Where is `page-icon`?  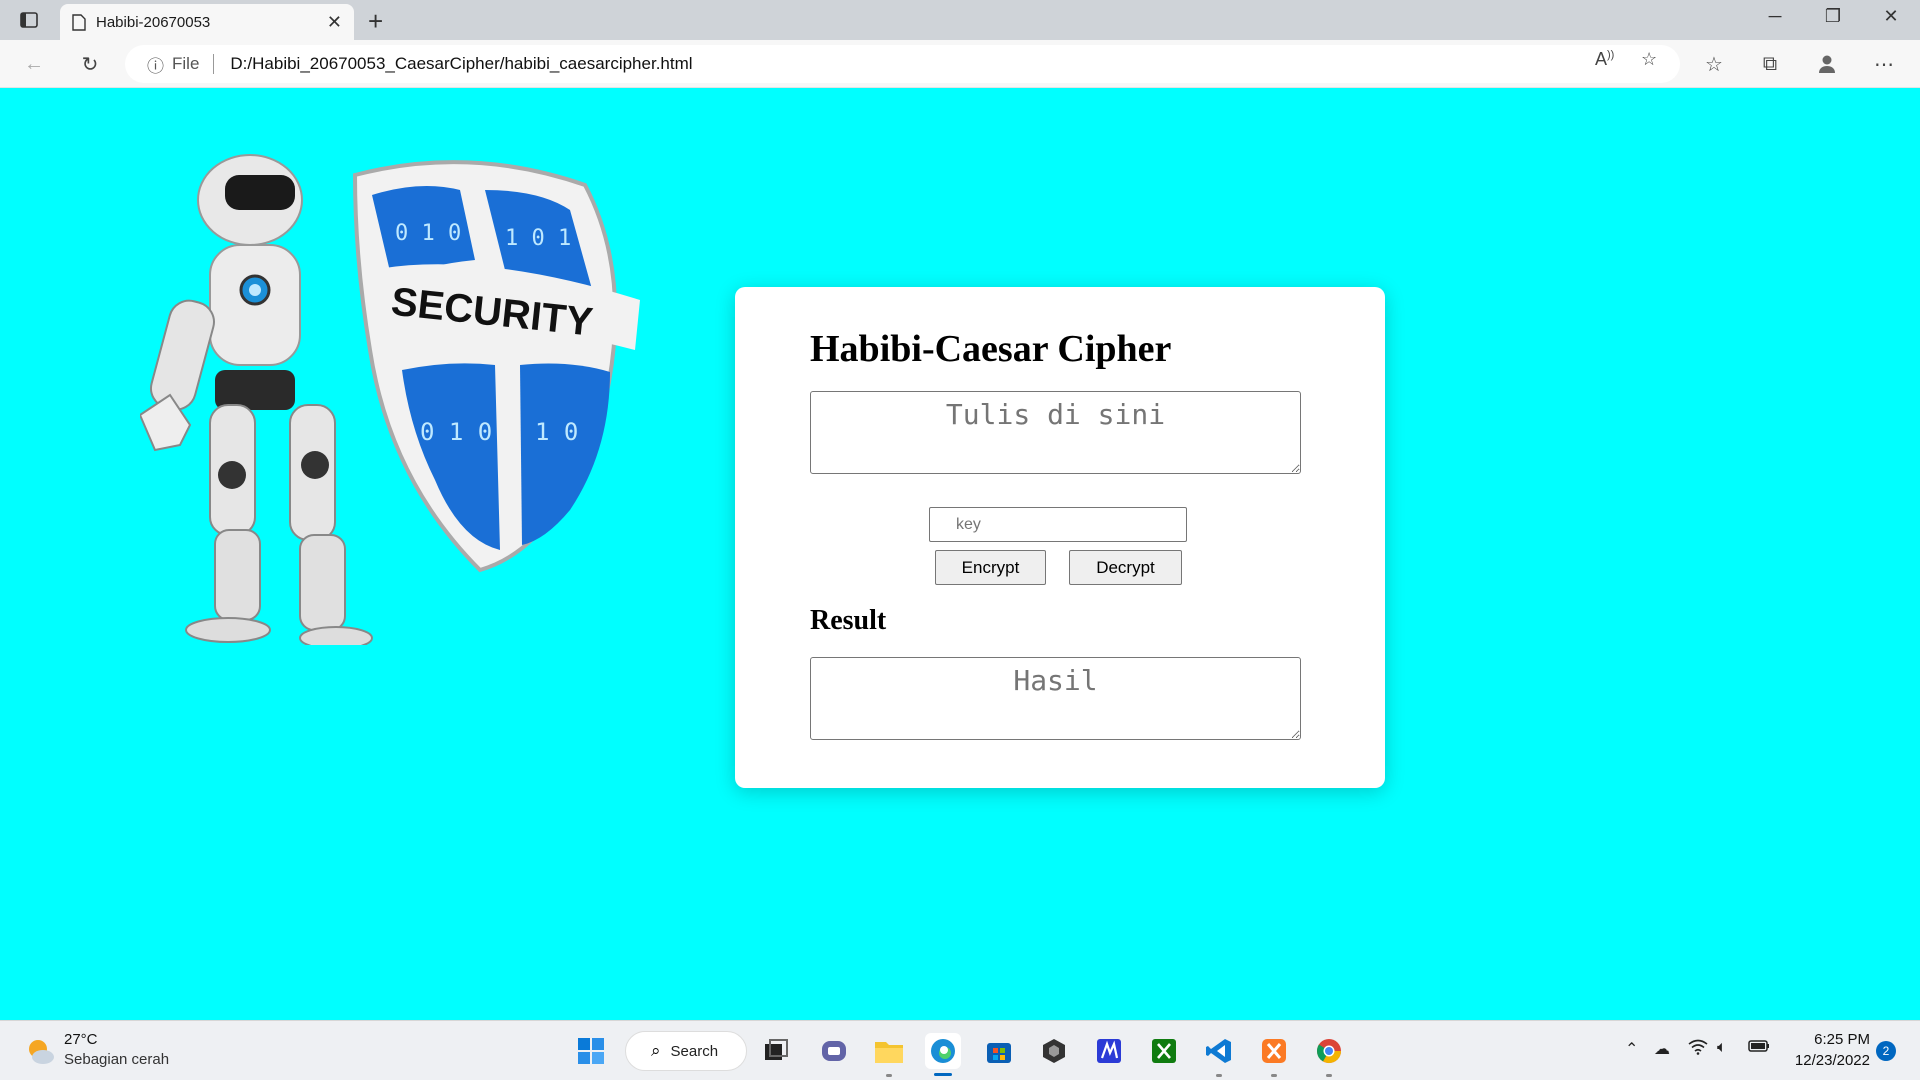 page-icon is located at coordinates (79, 22).